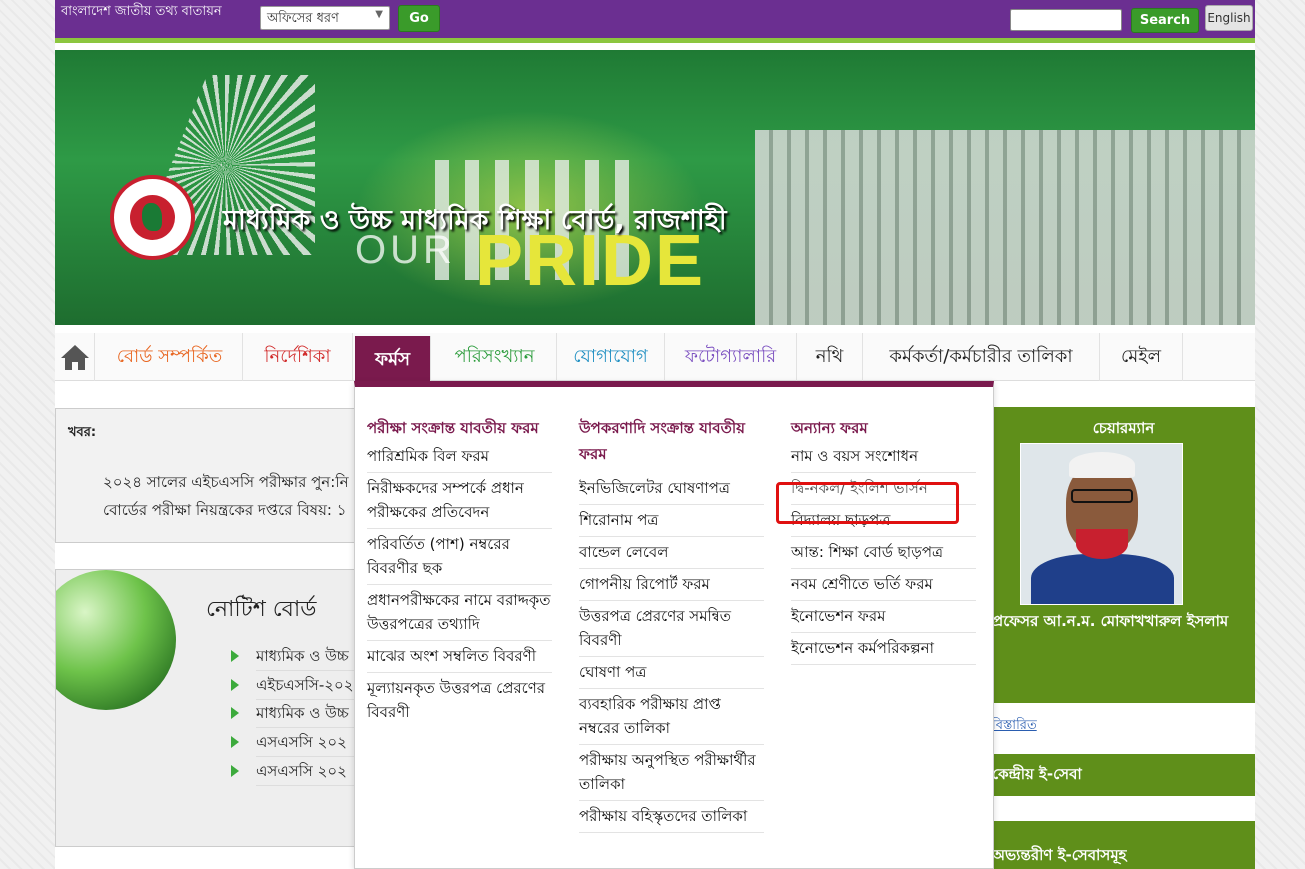  What do you see at coordinates (453, 428) in the screenshot?
I see `dropdown-heading: পরীক্ষা সংক্রান্ত যাবতীয় ফরম` at bounding box center [453, 428].